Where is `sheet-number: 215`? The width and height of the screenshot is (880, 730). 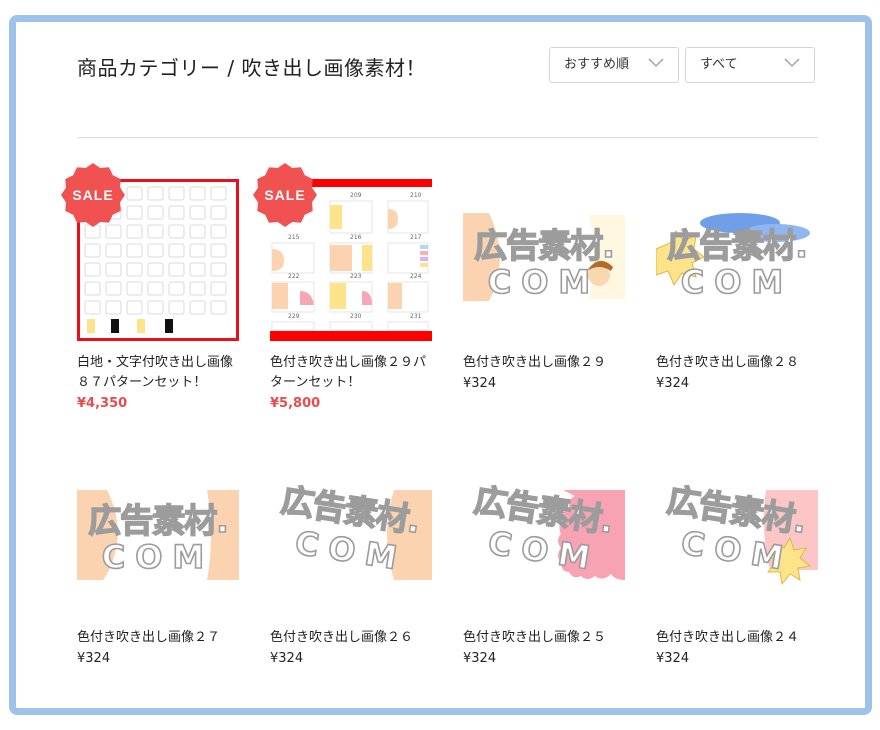 sheet-number: 215 is located at coordinates (294, 237).